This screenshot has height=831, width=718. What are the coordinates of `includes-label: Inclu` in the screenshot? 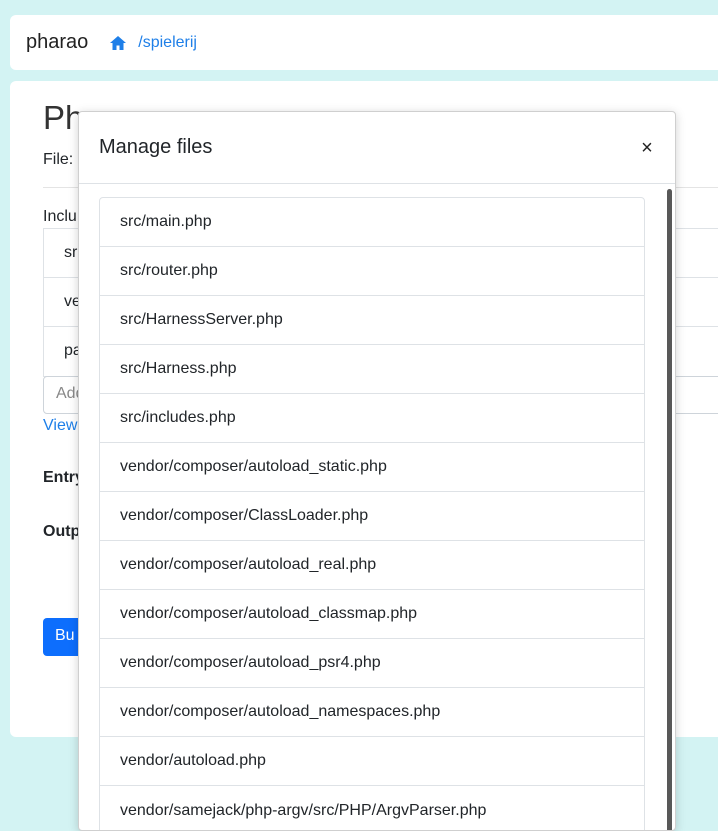 It's located at (60, 216).